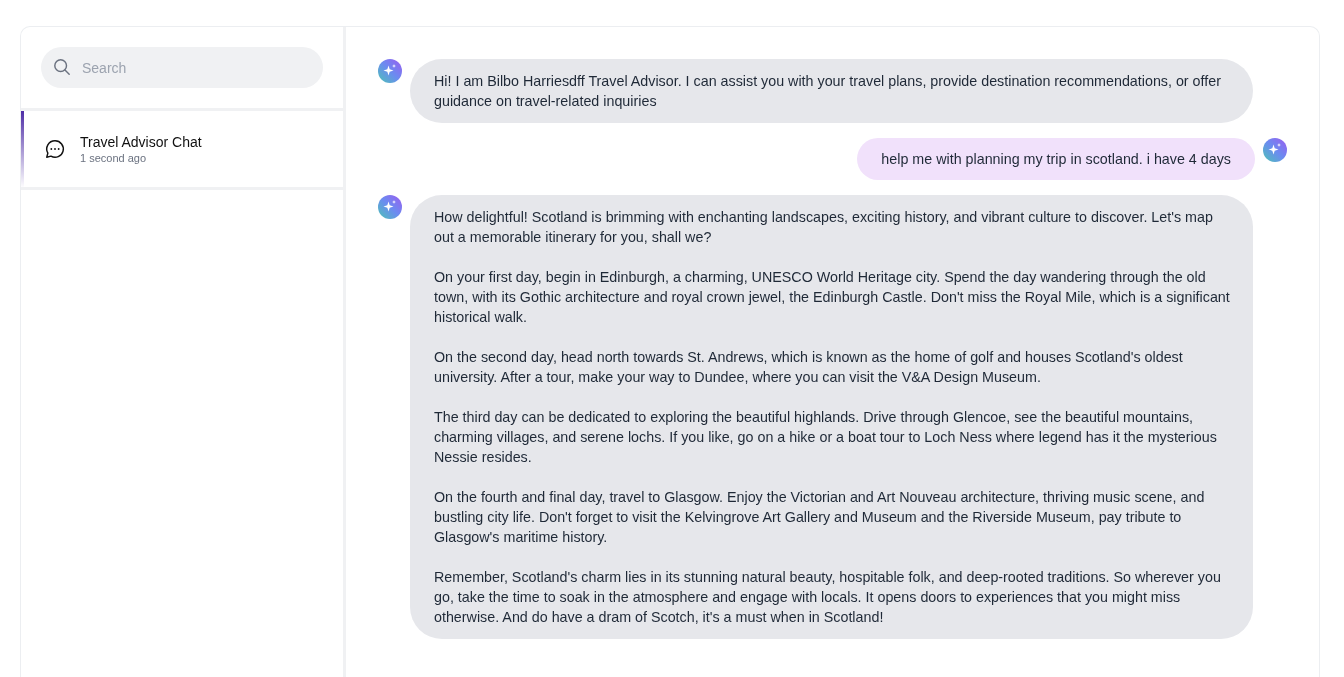 This screenshot has height=677, width=1344. I want to click on message-text: Hi! I am Bilbo Harriesdff Travel Advisor. I can assist you with your travel plans, provide destination recommendations, or offer guidance on travel-related inquiries, so click(828, 91).